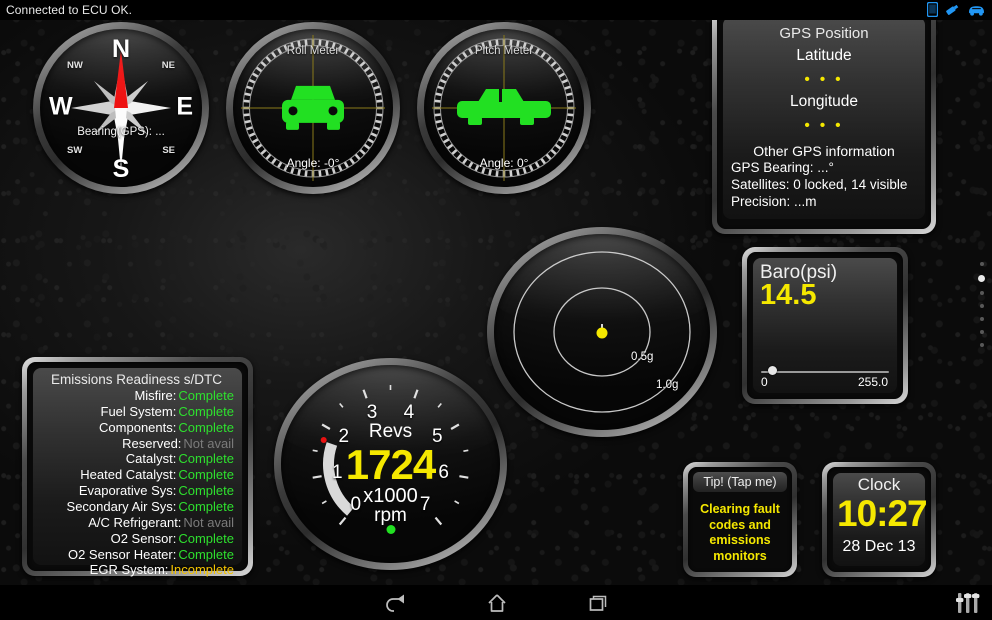 This screenshot has width=992, height=620. I want to click on emissions-row: A/C Refrigerant: Not avail, so click(136, 523).